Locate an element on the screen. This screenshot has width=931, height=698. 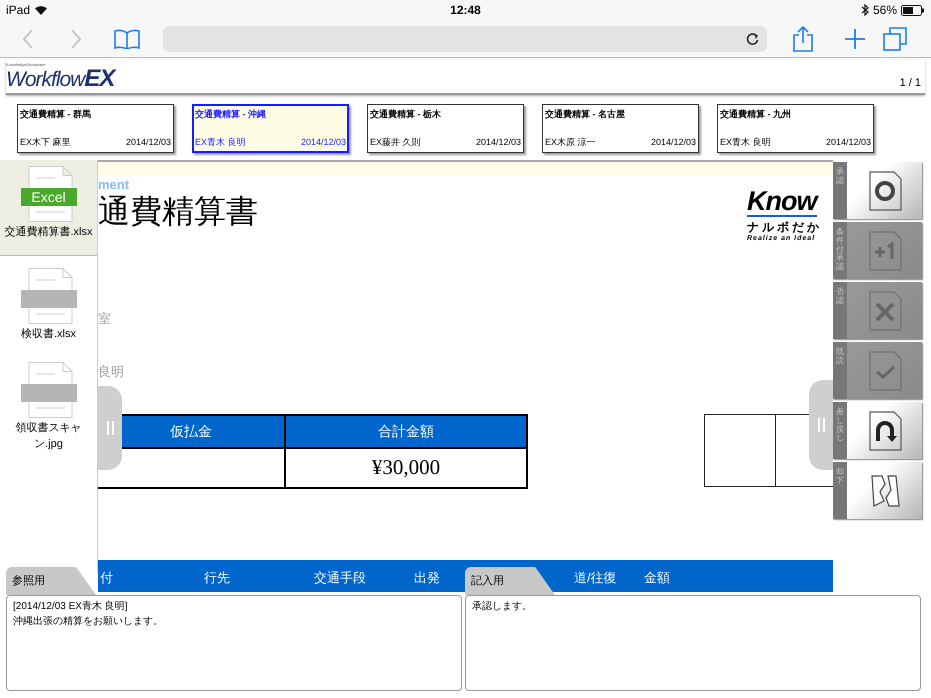
attachment-item: Excel 交通費精算書.xlsx is located at coordinates (48, 208).